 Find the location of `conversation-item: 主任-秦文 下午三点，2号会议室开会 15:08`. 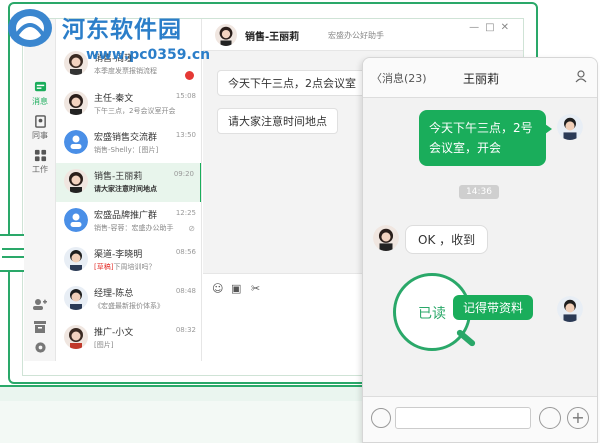

conversation-item: 主任-秦文 下午三点，2号会议室开会 15:08 is located at coordinates (128, 104).